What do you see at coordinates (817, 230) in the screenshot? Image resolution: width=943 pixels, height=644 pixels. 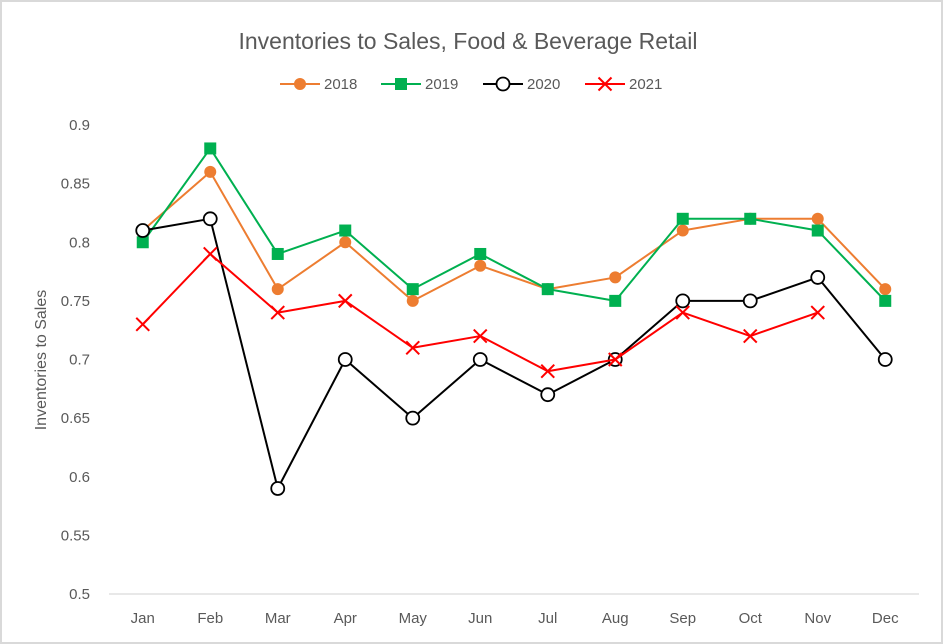 I see `data-point-2019-nov` at bounding box center [817, 230].